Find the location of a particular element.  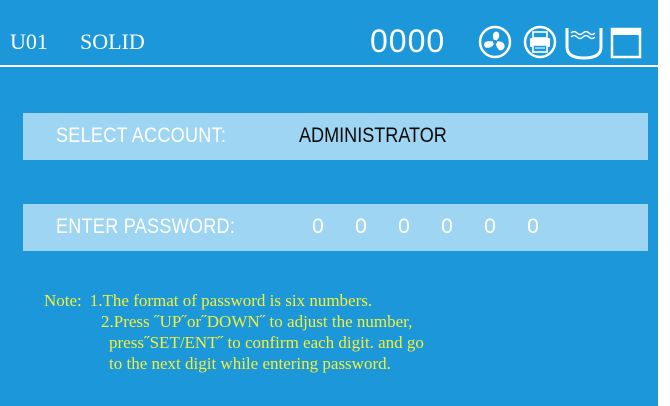

password-digit-3: 0 is located at coordinates (404, 227).